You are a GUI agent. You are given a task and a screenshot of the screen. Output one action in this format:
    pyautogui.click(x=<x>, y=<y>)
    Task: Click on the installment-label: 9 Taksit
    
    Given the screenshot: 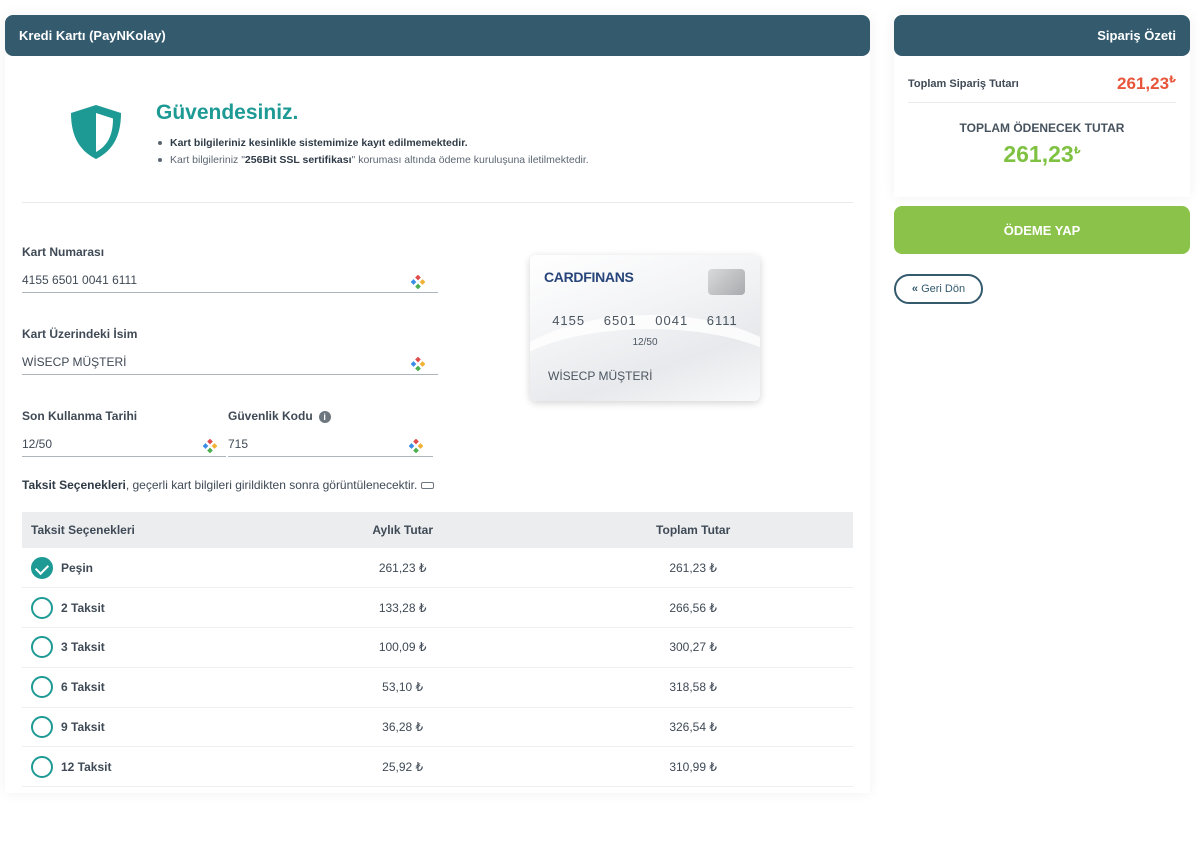 What is the action you would take?
    pyautogui.click(x=83, y=727)
    